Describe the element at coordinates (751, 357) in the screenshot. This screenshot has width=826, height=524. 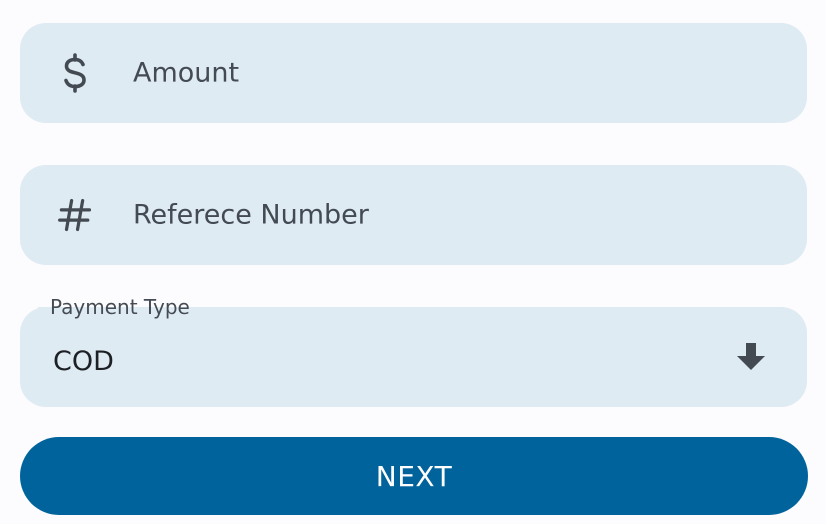
I see `arrow-down-icon` at that location.